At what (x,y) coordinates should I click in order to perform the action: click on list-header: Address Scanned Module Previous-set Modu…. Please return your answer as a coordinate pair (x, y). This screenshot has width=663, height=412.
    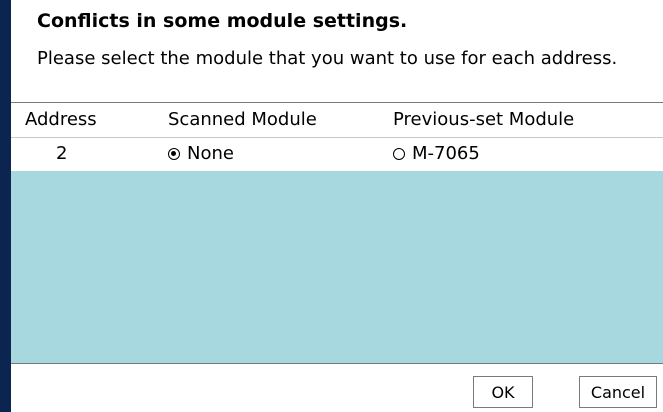
    Looking at the image, I should click on (337, 120).